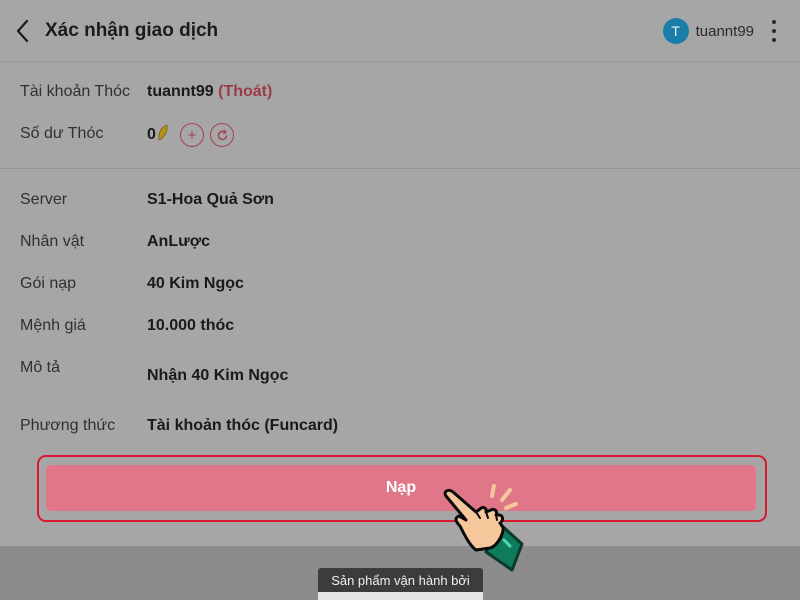  What do you see at coordinates (180, 91) in the screenshot?
I see `account-username: tuannt99` at bounding box center [180, 91].